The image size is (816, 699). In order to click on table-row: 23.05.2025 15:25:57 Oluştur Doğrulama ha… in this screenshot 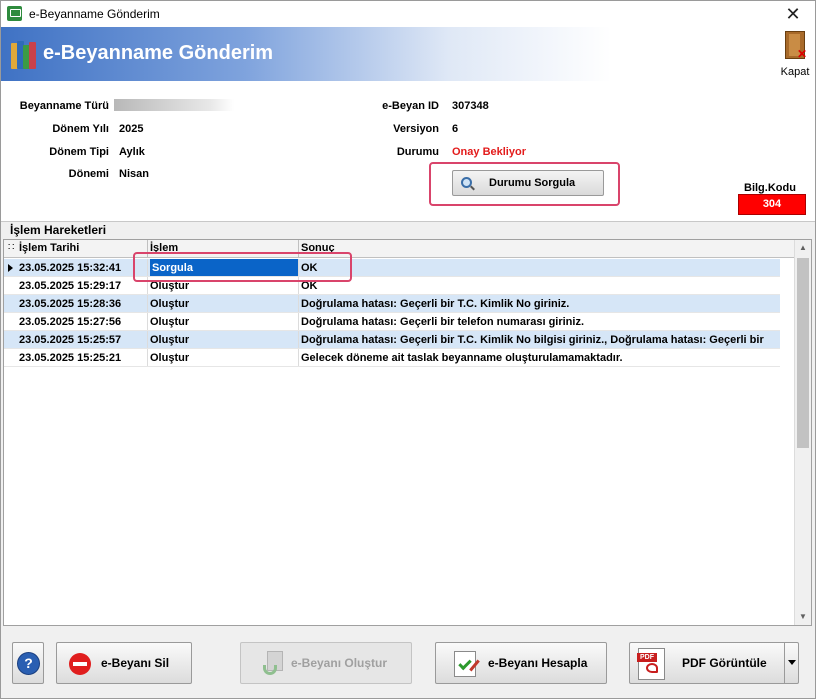, I will do `click(392, 340)`.